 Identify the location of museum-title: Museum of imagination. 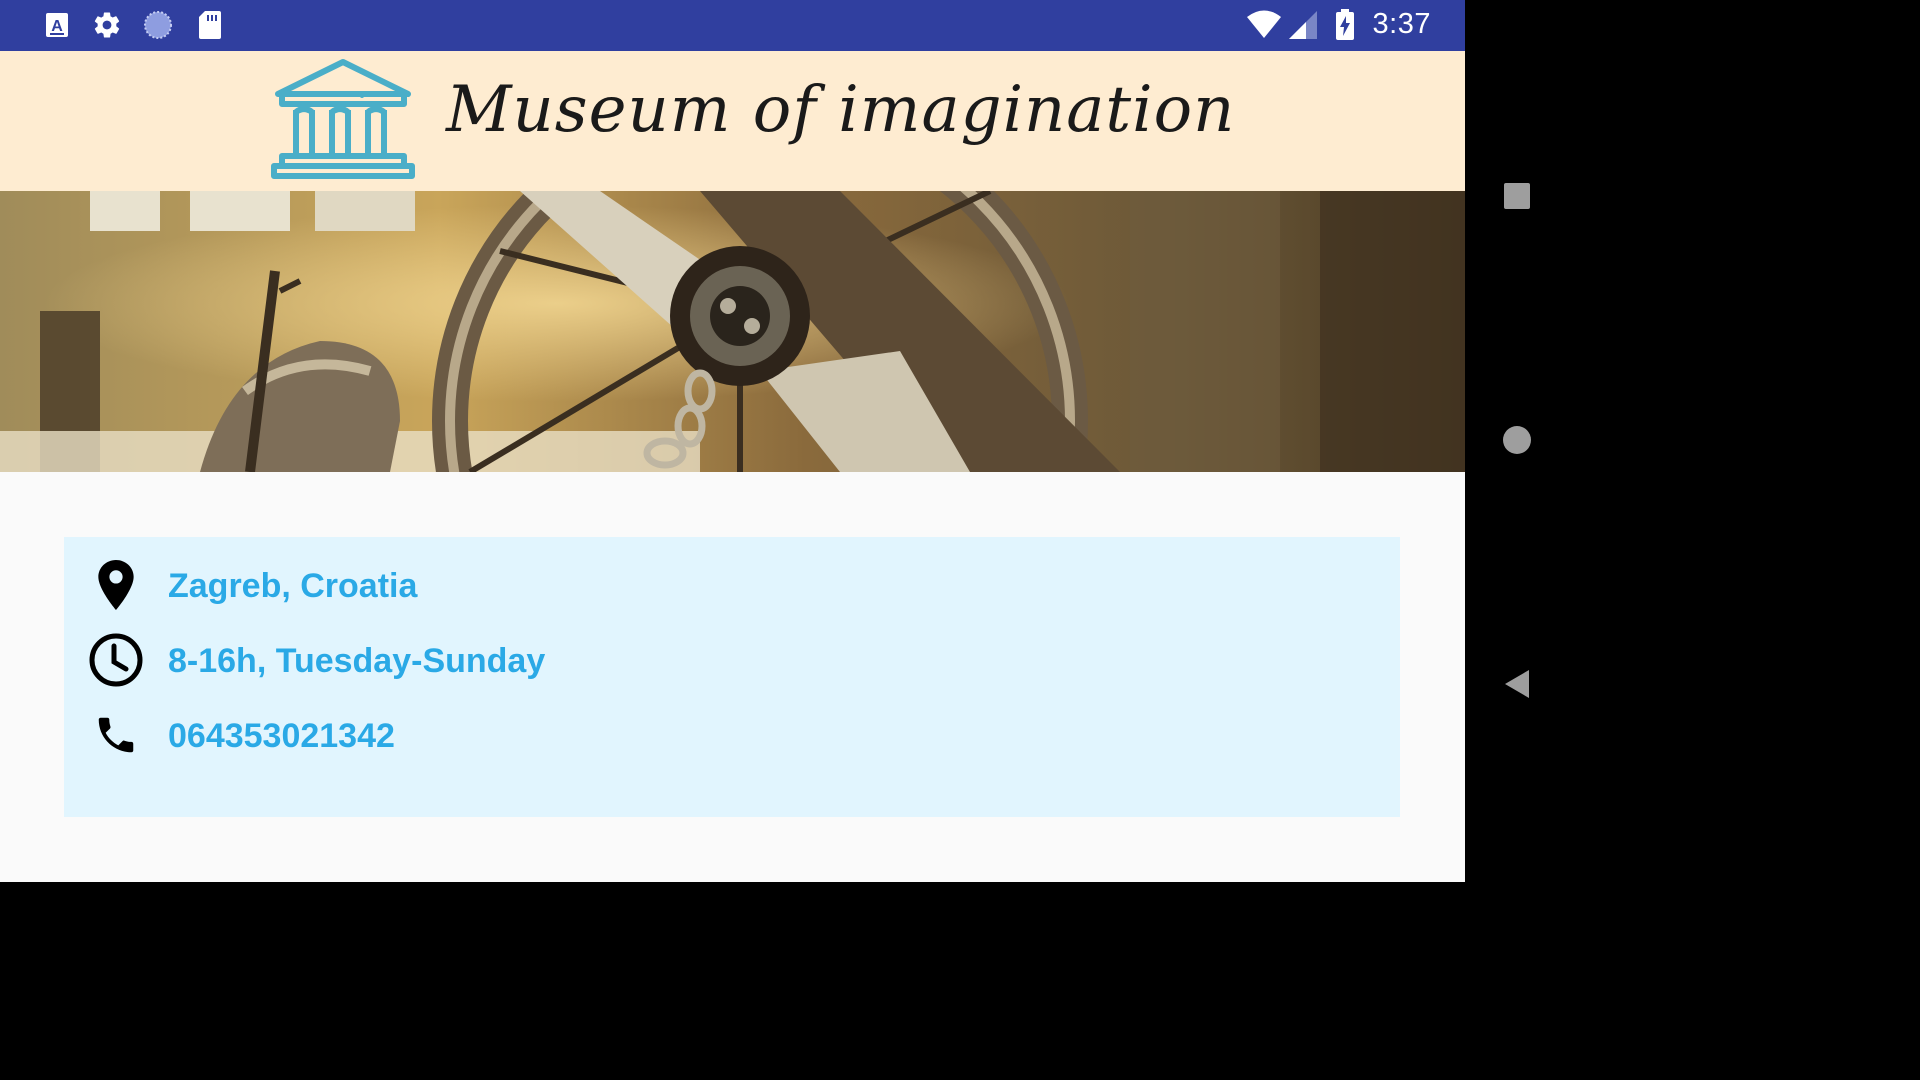
(841, 110).